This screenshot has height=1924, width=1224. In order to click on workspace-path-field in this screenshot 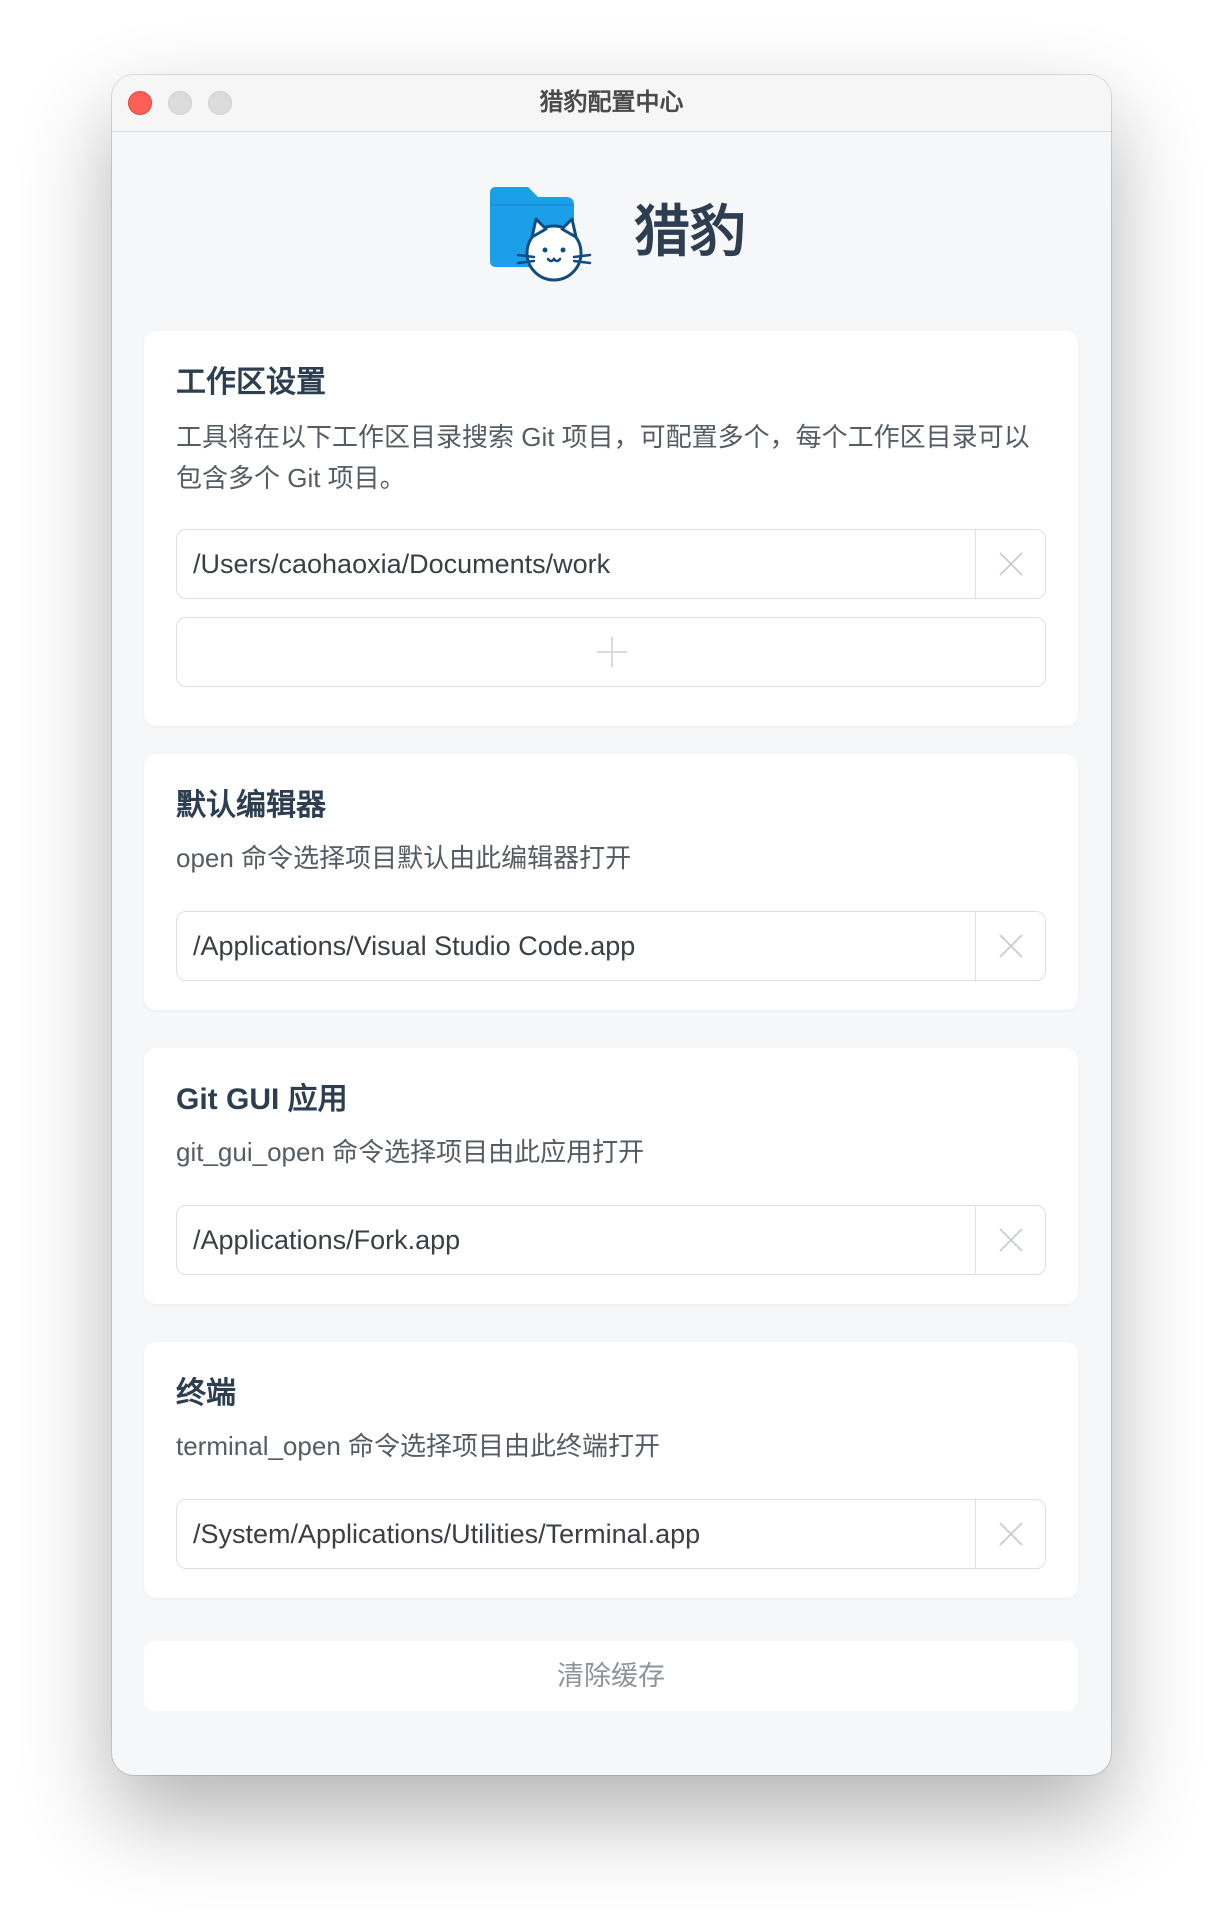, I will do `click(611, 564)`.